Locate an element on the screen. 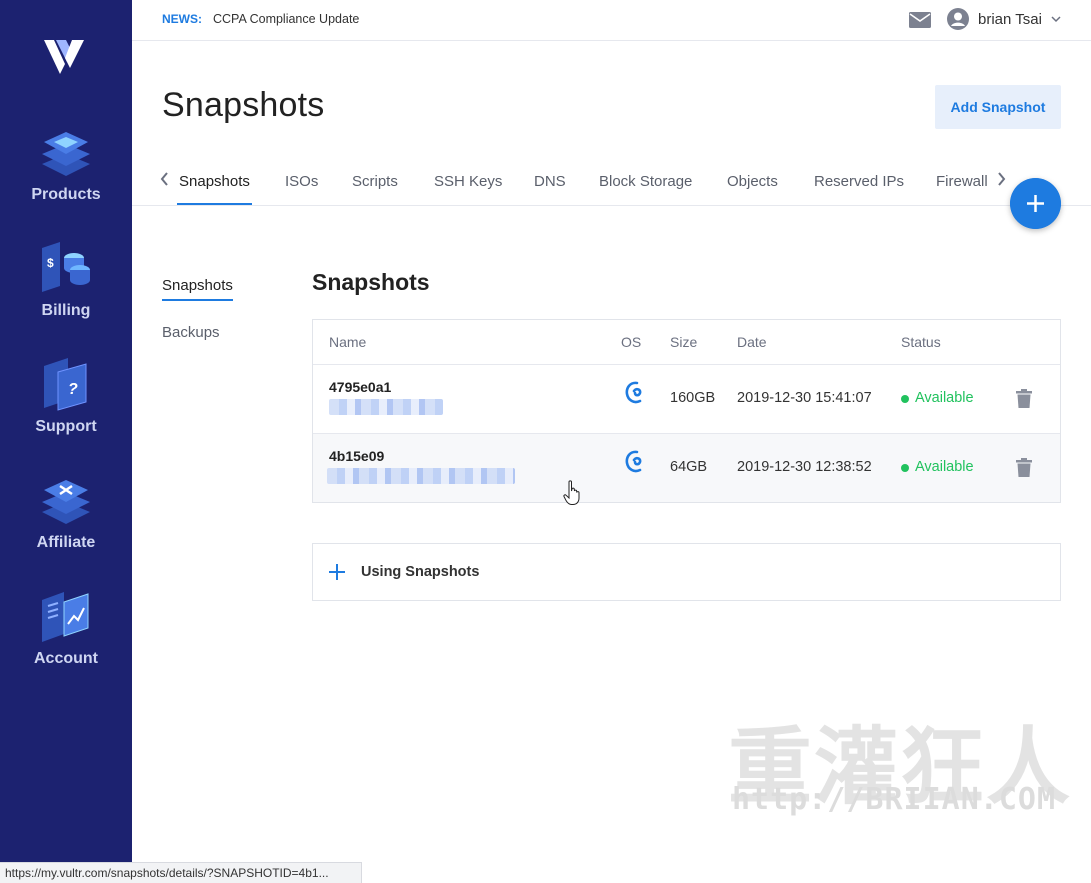  tab-snapshots: Snapshots is located at coordinates (214, 181).